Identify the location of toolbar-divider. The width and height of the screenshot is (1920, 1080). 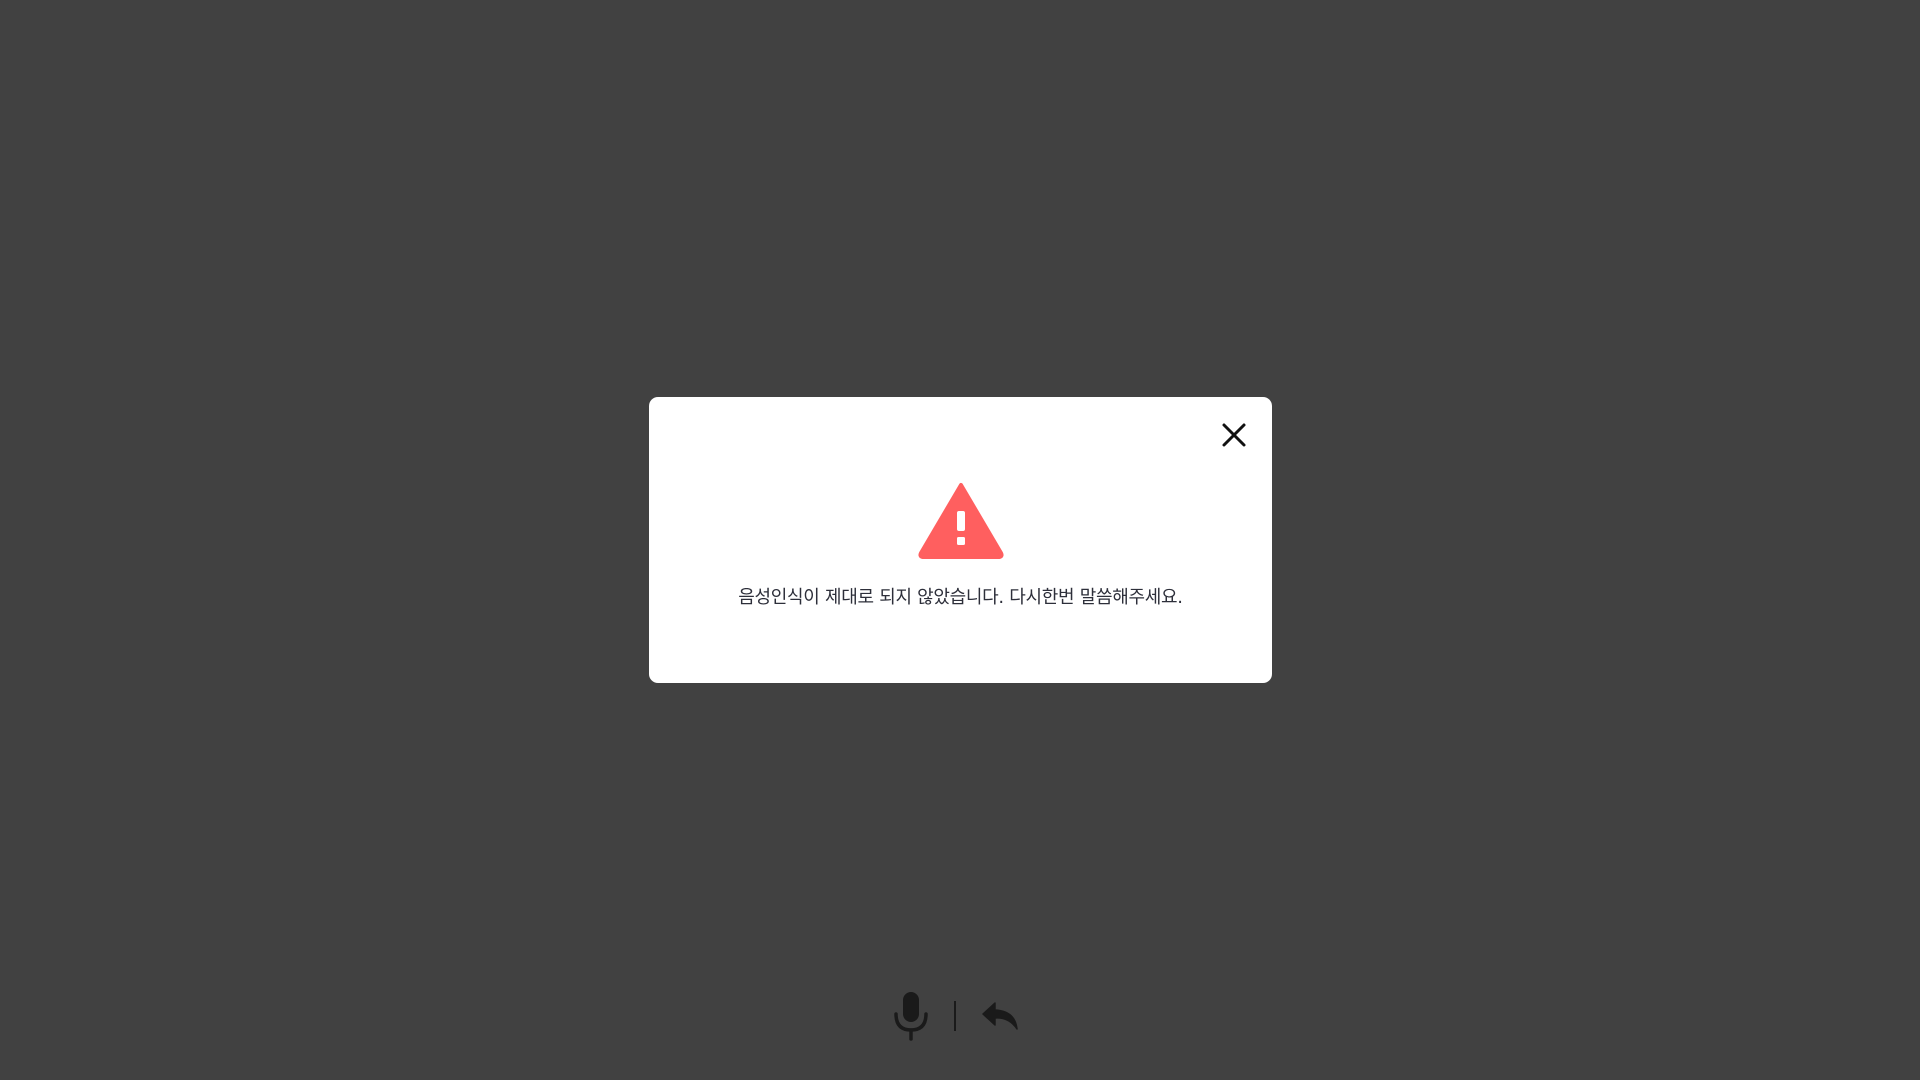
(955, 1016).